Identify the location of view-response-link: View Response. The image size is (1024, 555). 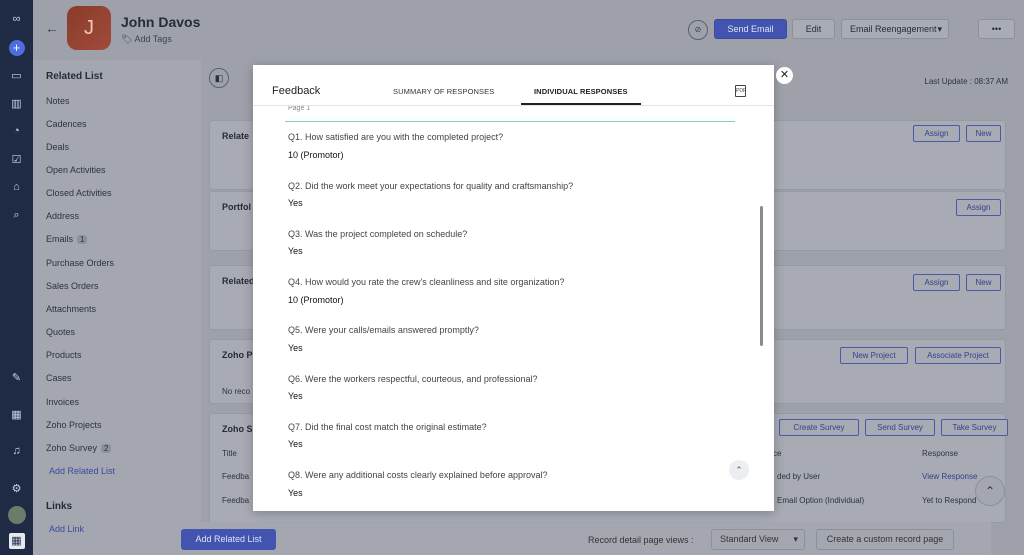
(949, 476).